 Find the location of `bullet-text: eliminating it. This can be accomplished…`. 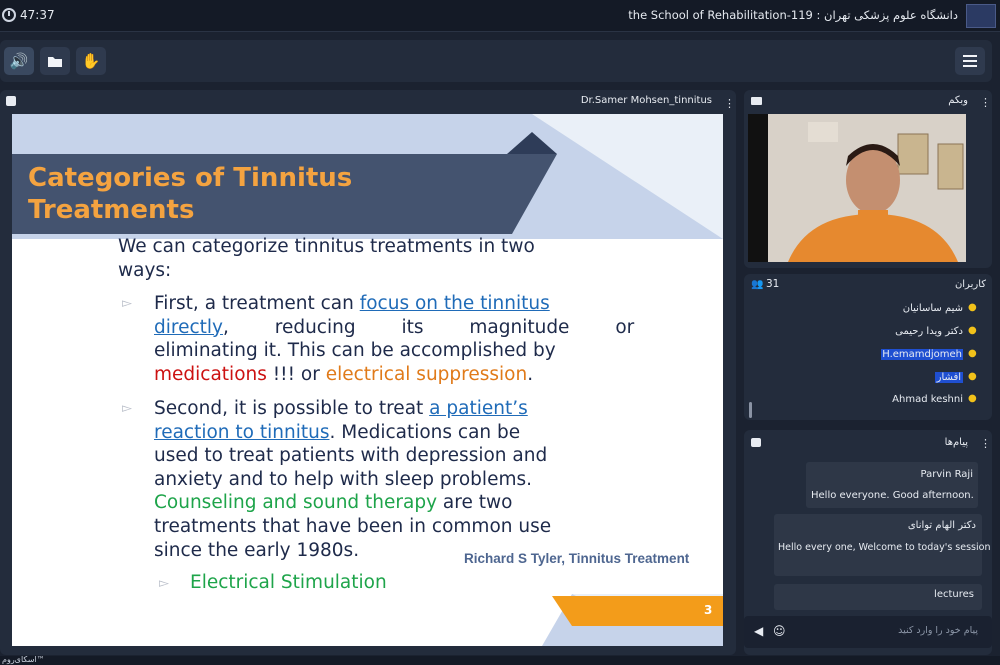

bullet-text: eliminating it. This can be accomplished… is located at coordinates (355, 351).